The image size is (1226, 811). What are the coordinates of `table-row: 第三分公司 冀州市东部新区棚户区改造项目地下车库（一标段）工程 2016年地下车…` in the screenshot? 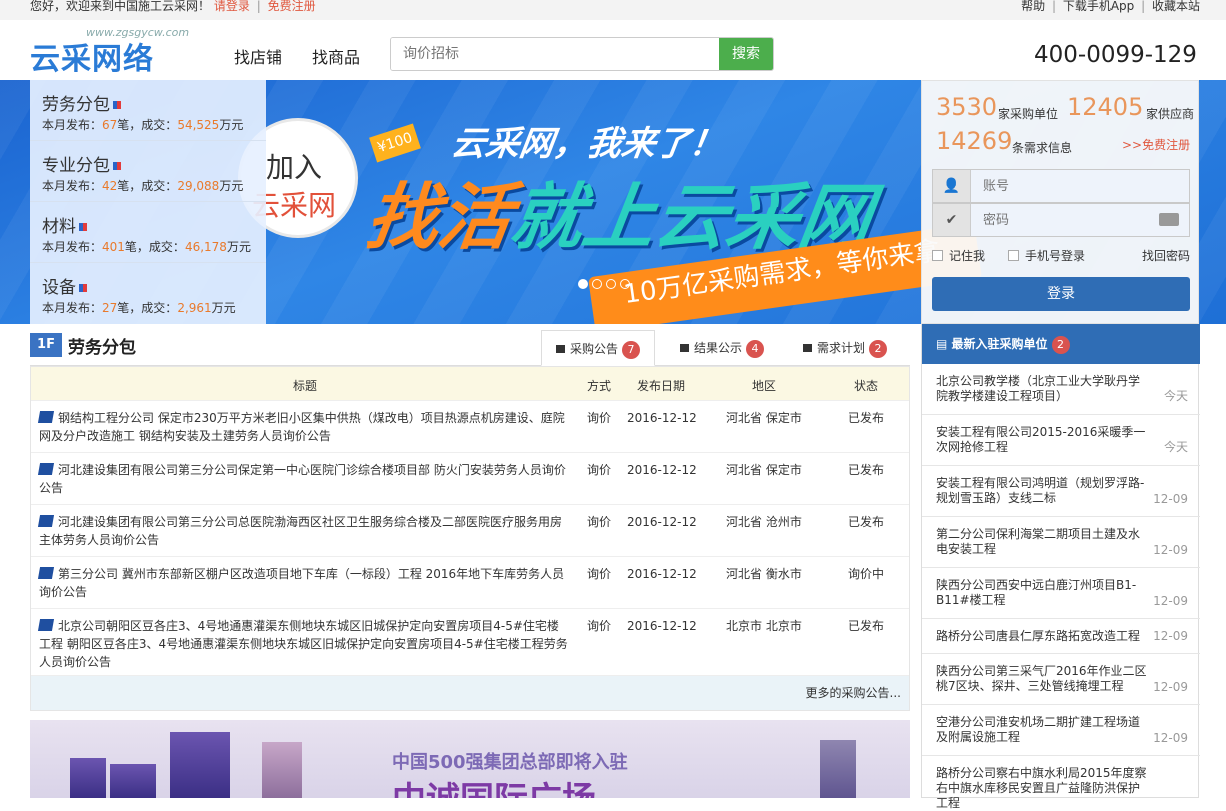 It's located at (470, 583).